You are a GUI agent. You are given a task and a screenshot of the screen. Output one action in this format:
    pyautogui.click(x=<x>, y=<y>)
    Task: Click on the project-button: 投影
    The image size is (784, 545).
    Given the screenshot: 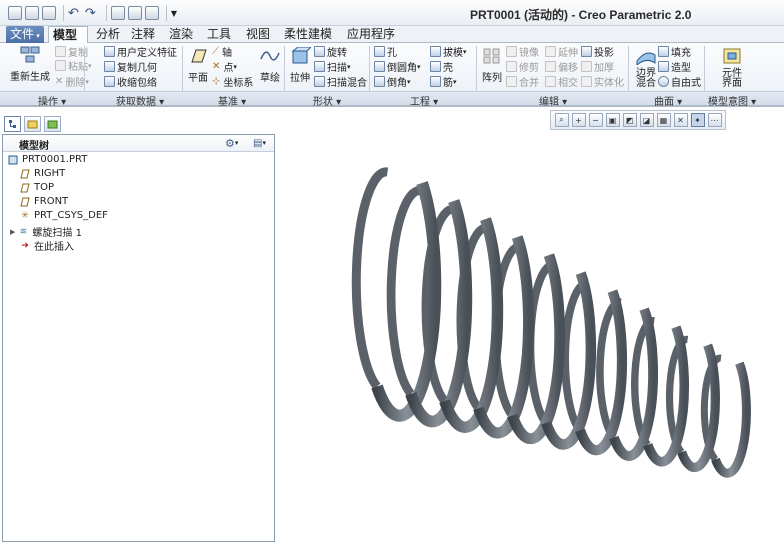 What is the action you would take?
    pyautogui.click(x=597, y=51)
    